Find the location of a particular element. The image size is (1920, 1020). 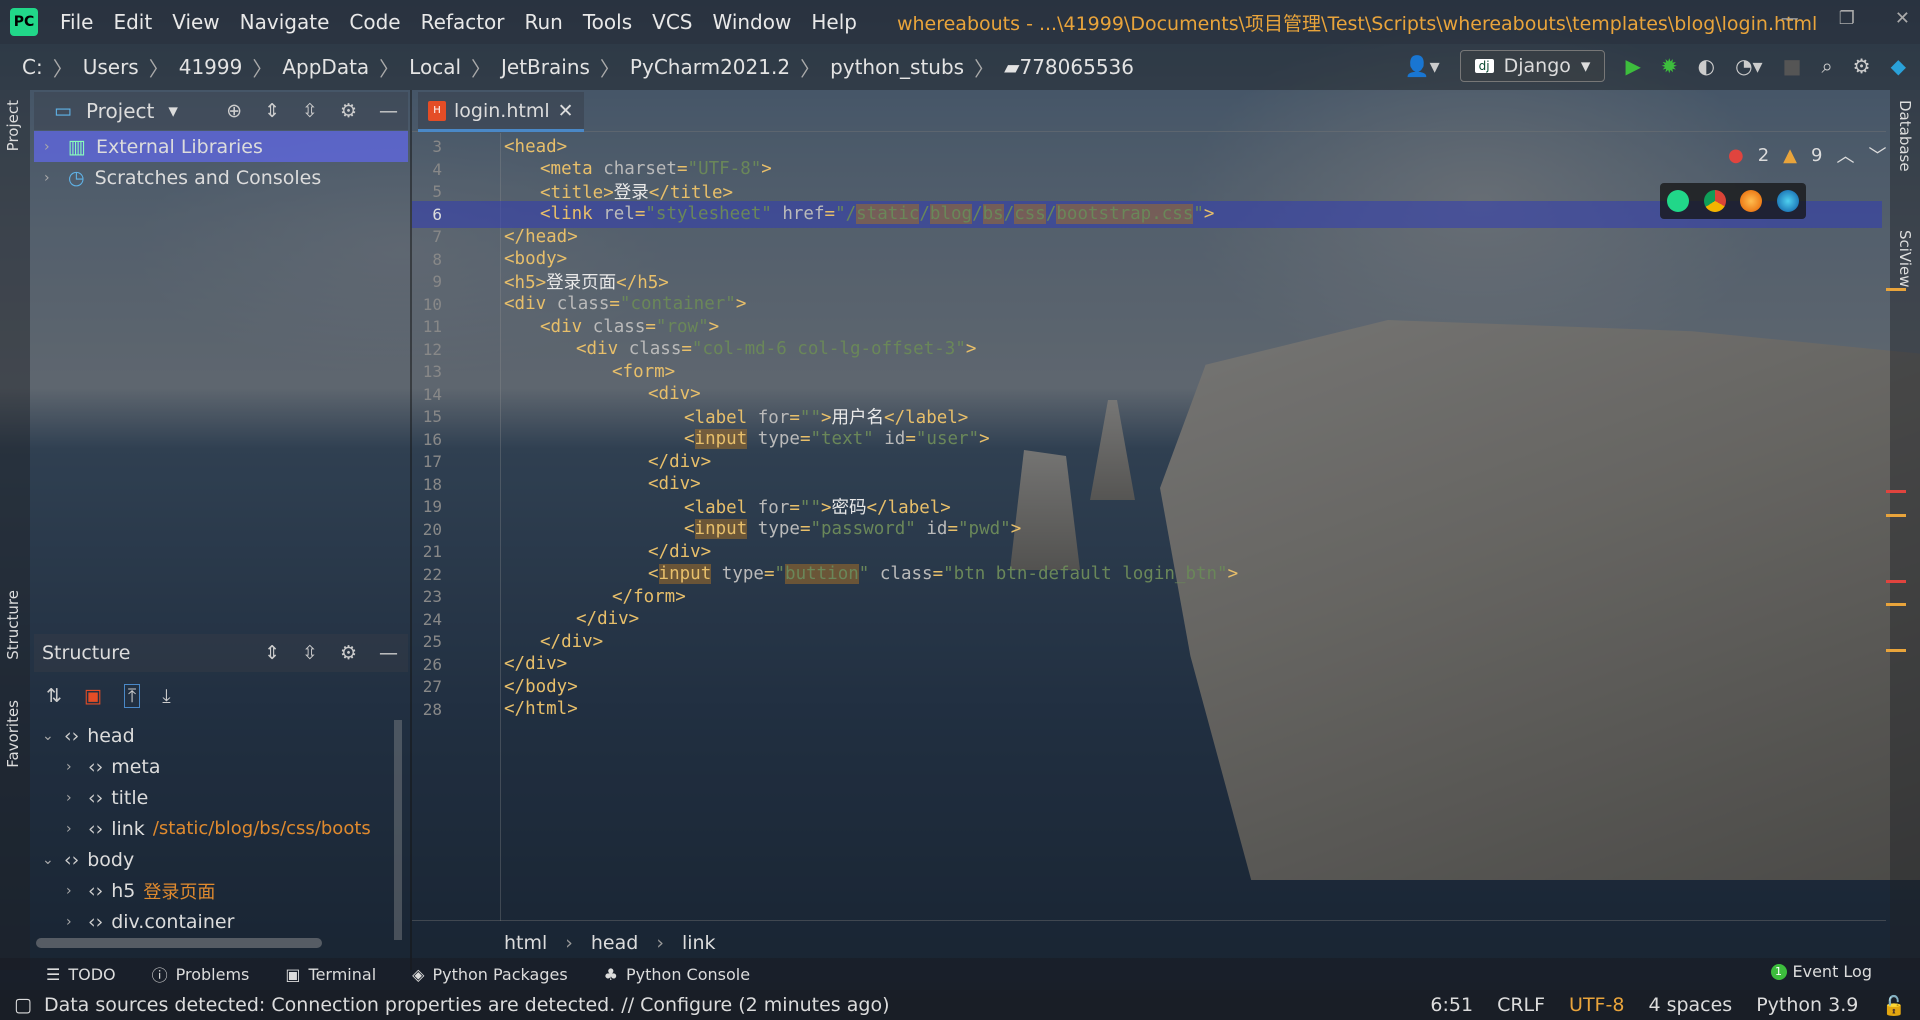

tool-terminal: ▣ Terminal is located at coordinates (330, 974).